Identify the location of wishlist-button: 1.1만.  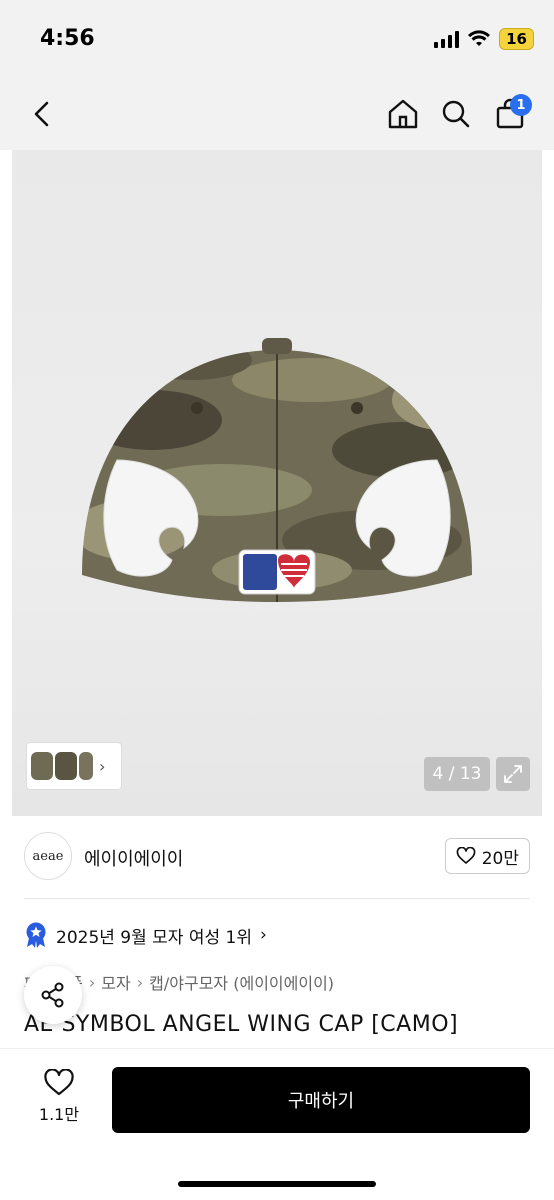
(59, 1097).